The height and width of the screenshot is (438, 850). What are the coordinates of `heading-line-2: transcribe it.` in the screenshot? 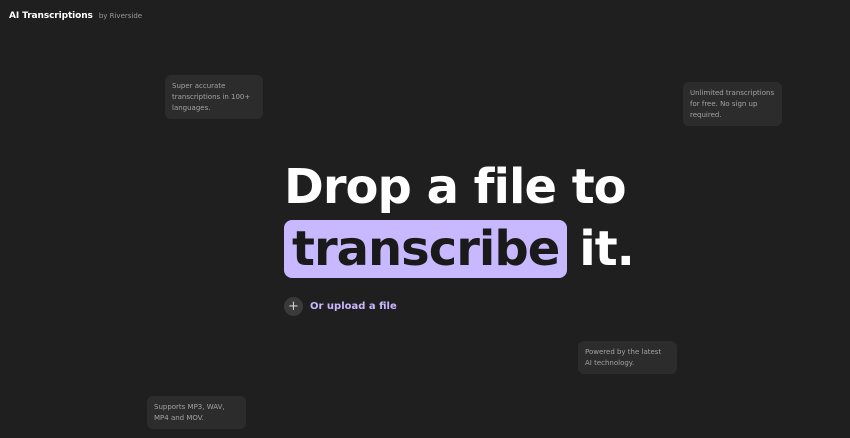 It's located at (459, 249).